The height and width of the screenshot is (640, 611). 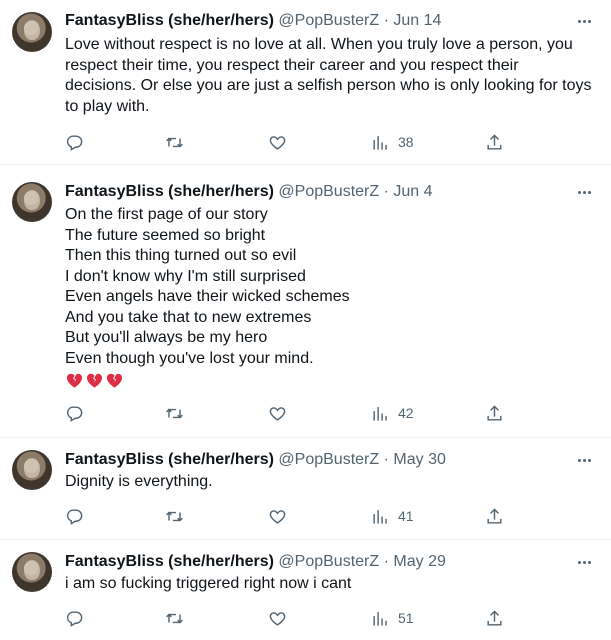 What do you see at coordinates (406, 142) in the screenshot?
I see `views-count: 38` at bounding box center [406, 142].